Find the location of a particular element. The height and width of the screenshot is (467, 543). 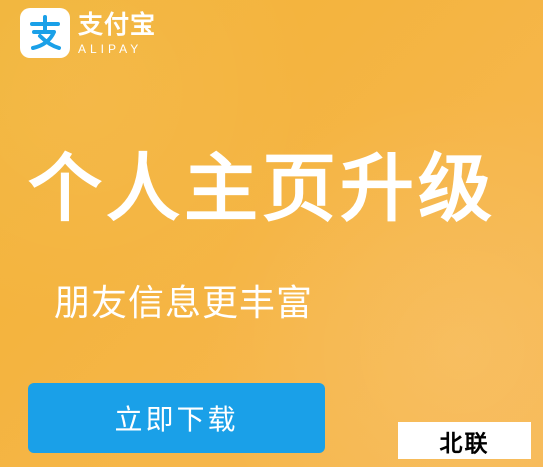

download-now-button: 立即下载 is located at coordinates (176, 418).